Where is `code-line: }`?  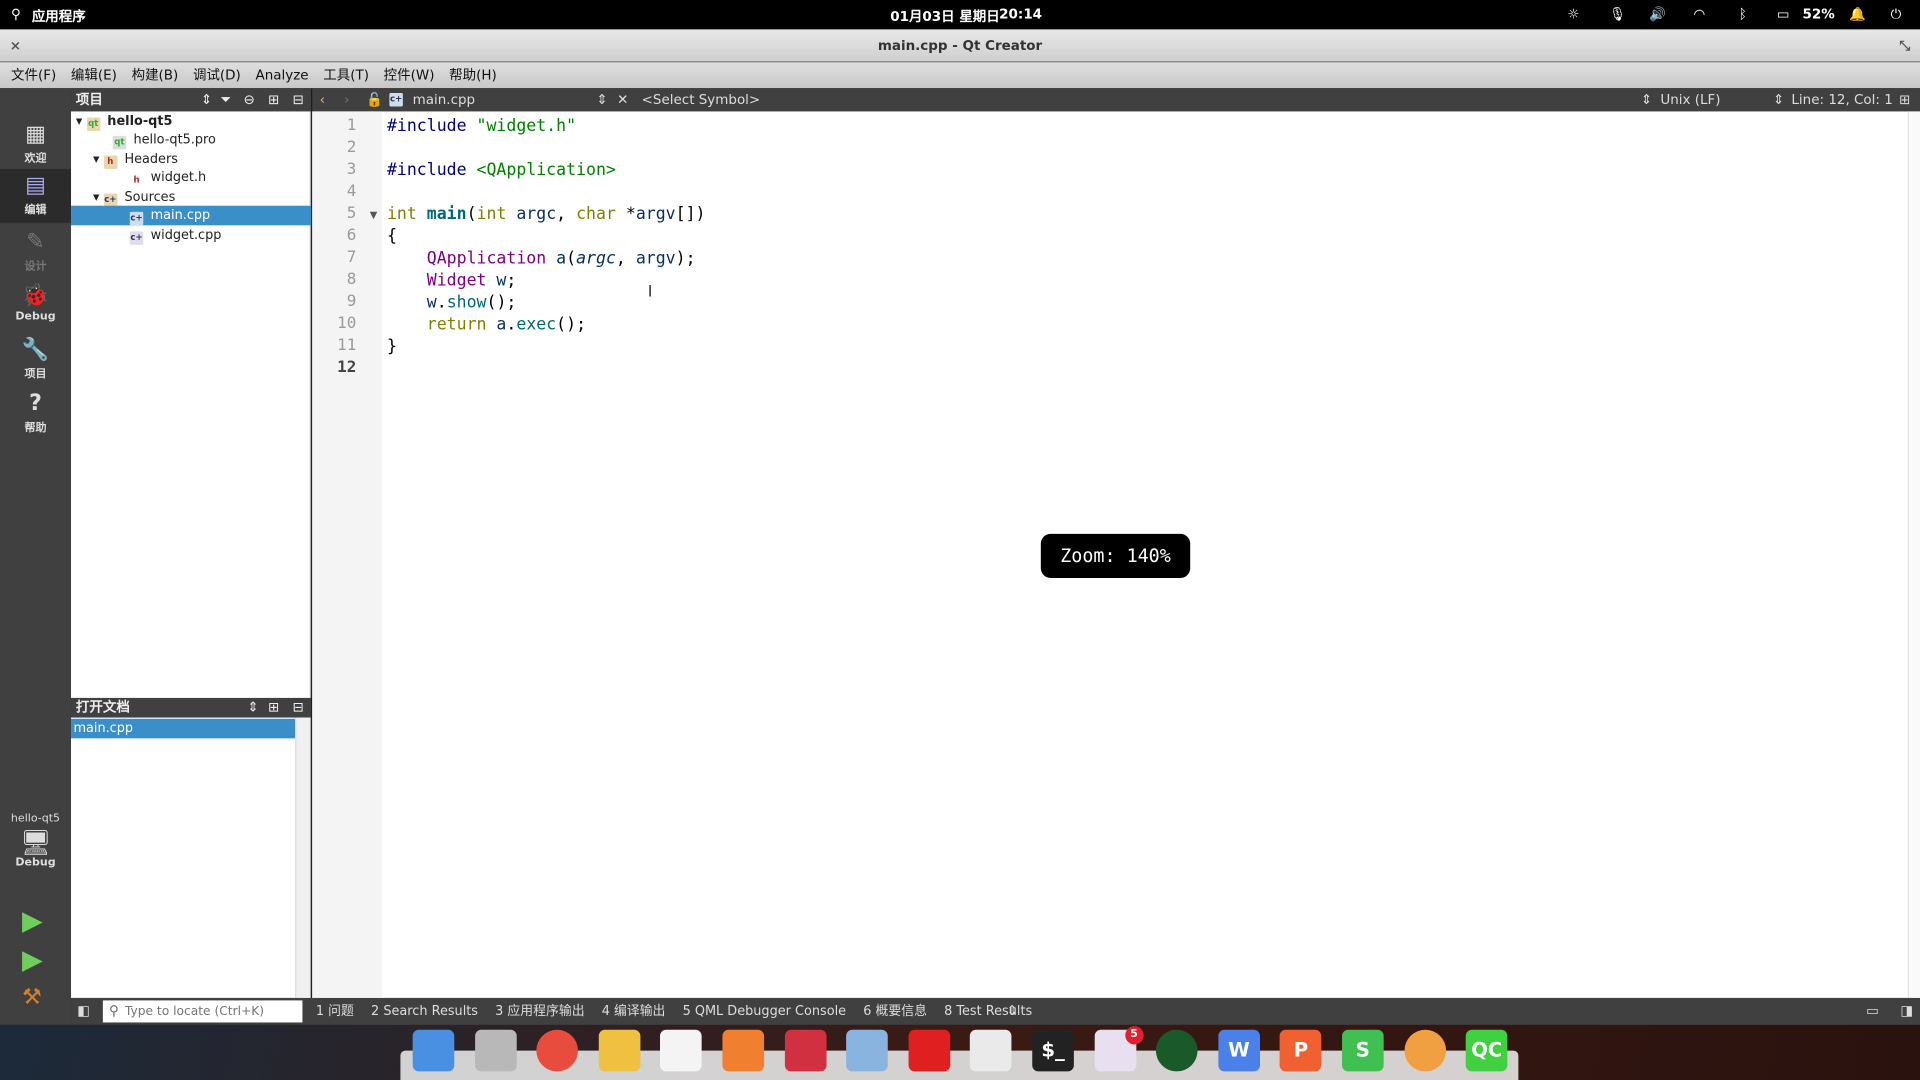 code-line: } is located at coordinates (392, 347).